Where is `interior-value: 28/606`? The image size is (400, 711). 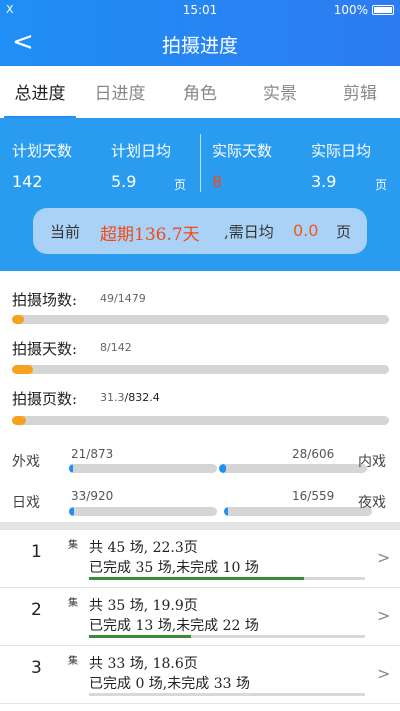
interior-value: 28/606 is located at coordinates (313, 454).